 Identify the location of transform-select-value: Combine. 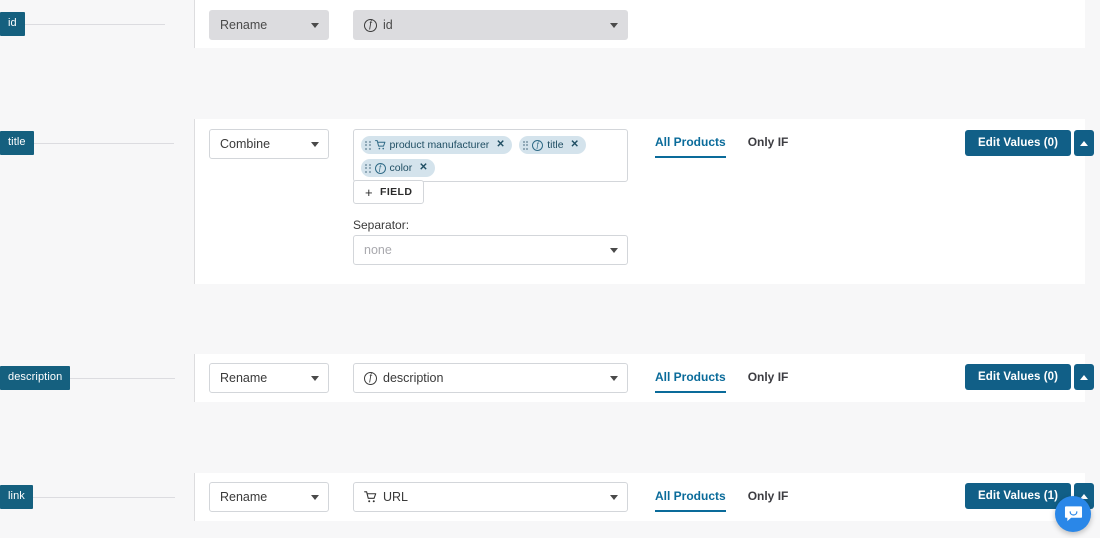
(245, 144).